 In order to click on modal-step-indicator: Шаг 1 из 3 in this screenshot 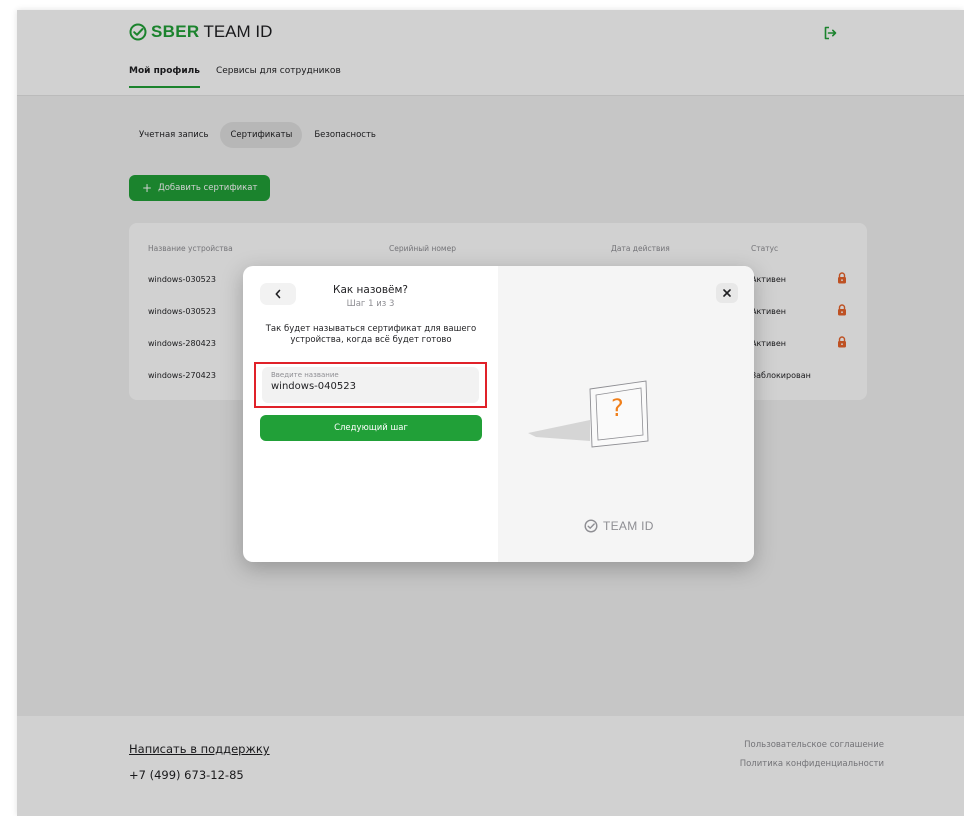, I will do `click(370, 304)`.